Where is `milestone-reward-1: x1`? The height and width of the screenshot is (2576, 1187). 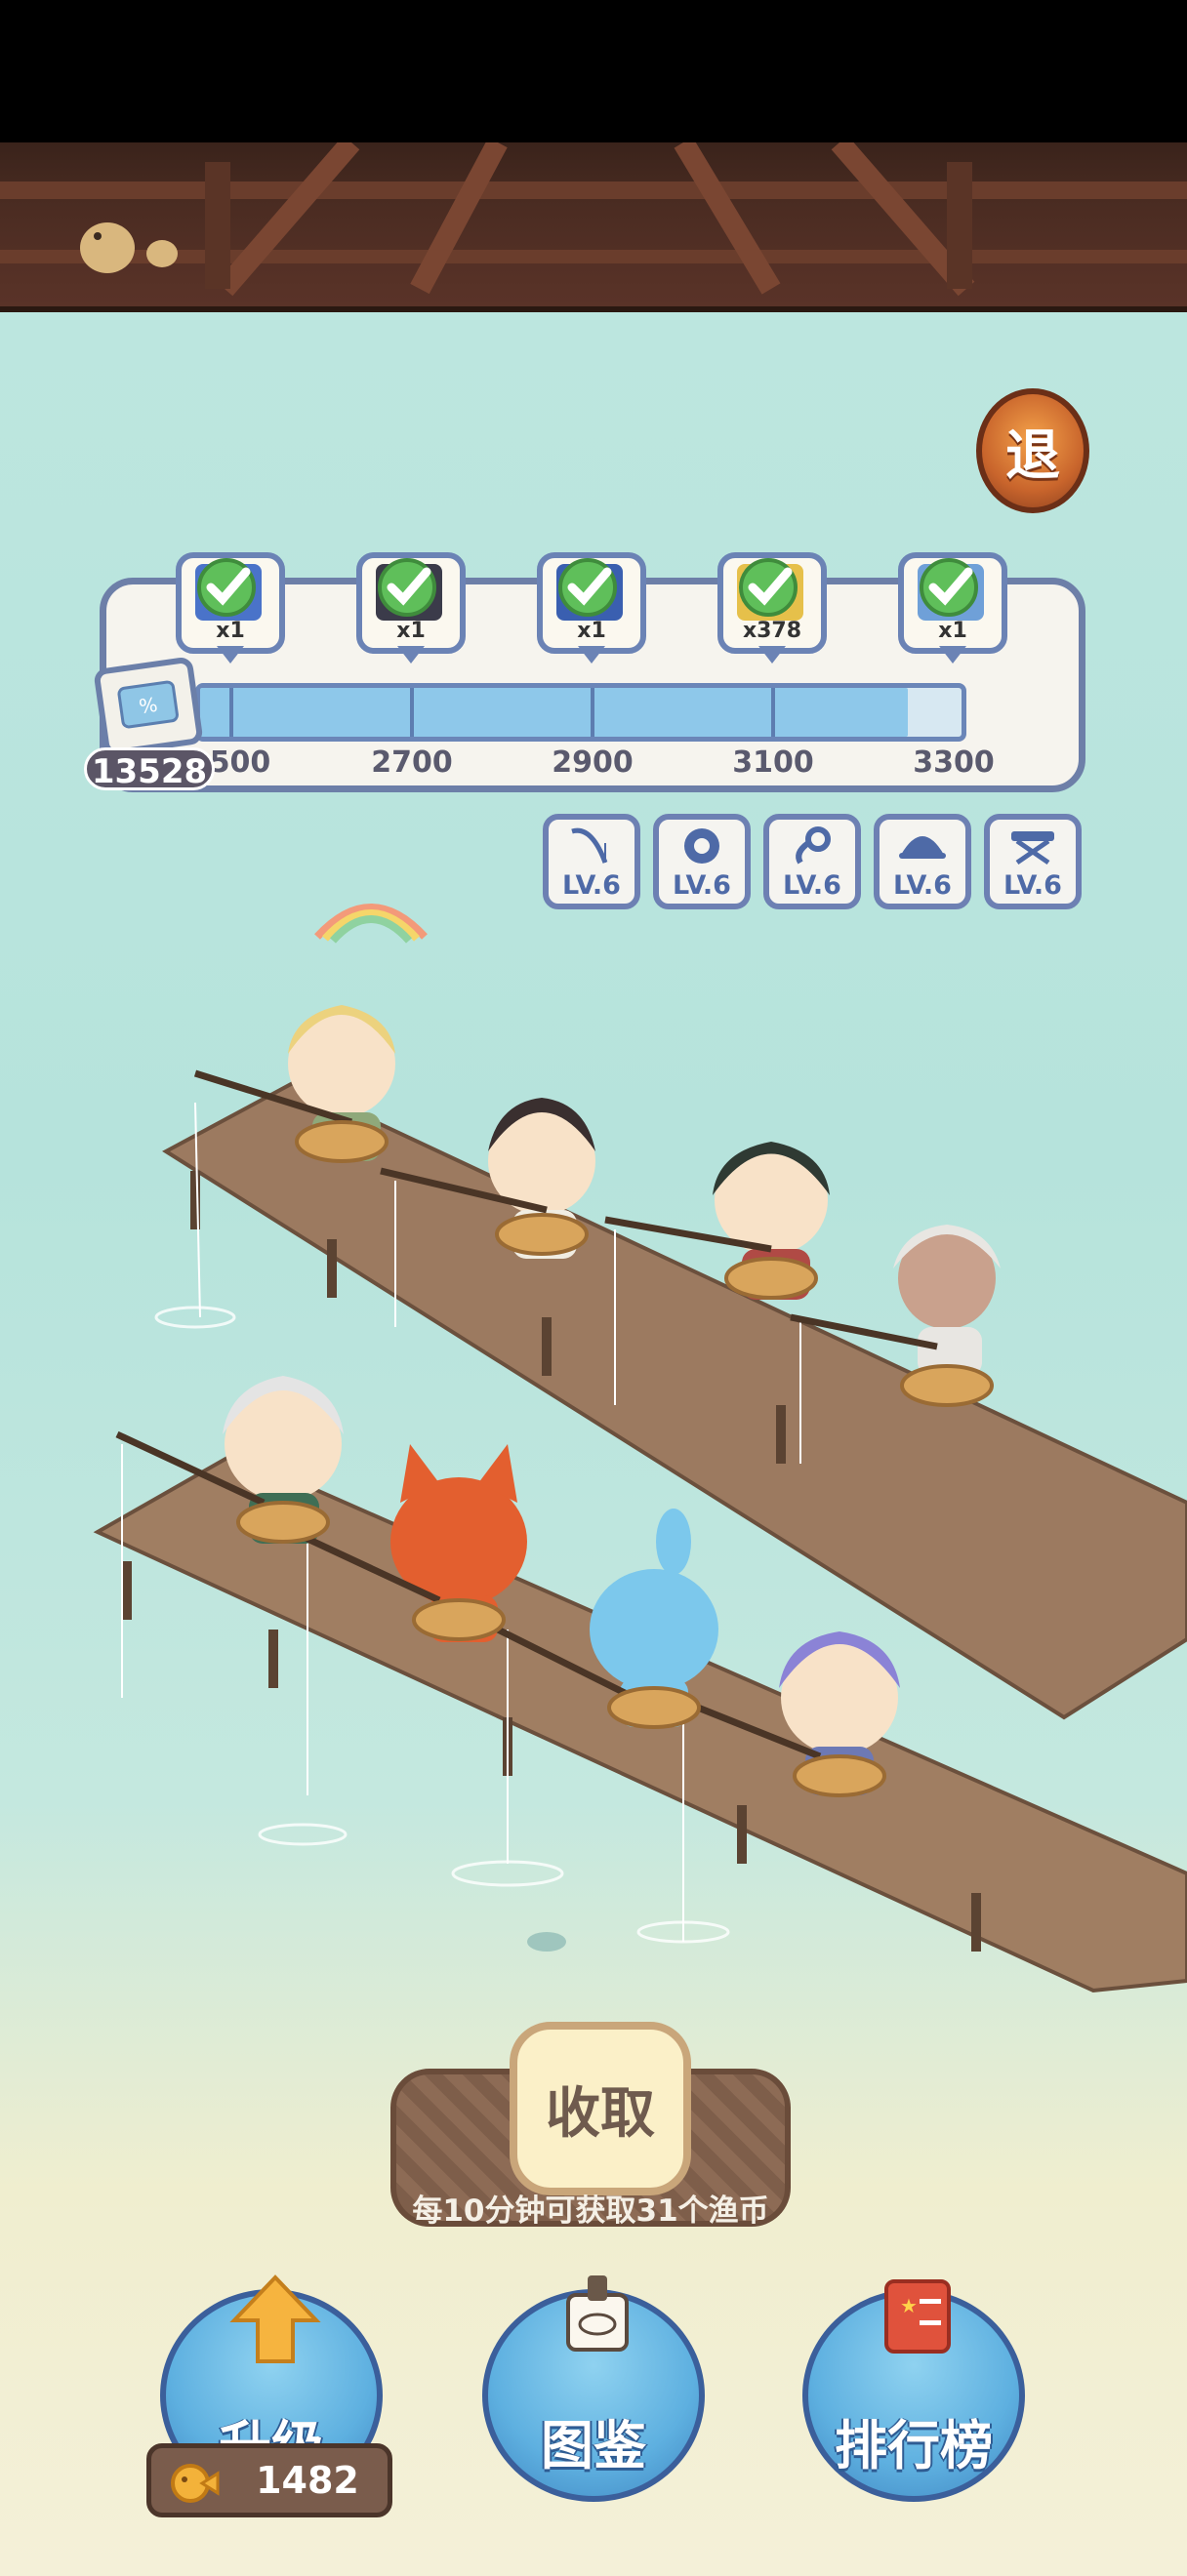 milestone-reward-1: x1 is located at coordinates (230, 608).